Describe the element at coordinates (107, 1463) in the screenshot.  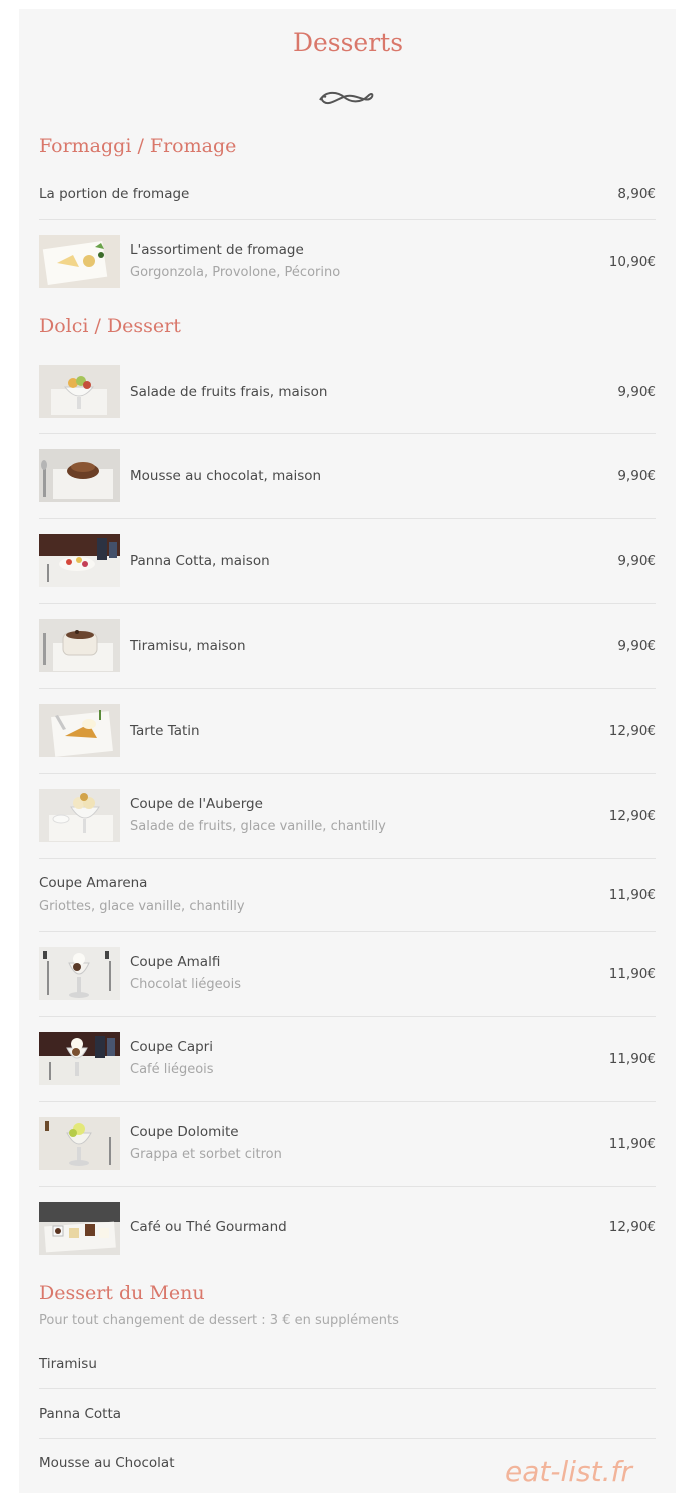
I see `item-name: Mousse au Chocolat` at that location.